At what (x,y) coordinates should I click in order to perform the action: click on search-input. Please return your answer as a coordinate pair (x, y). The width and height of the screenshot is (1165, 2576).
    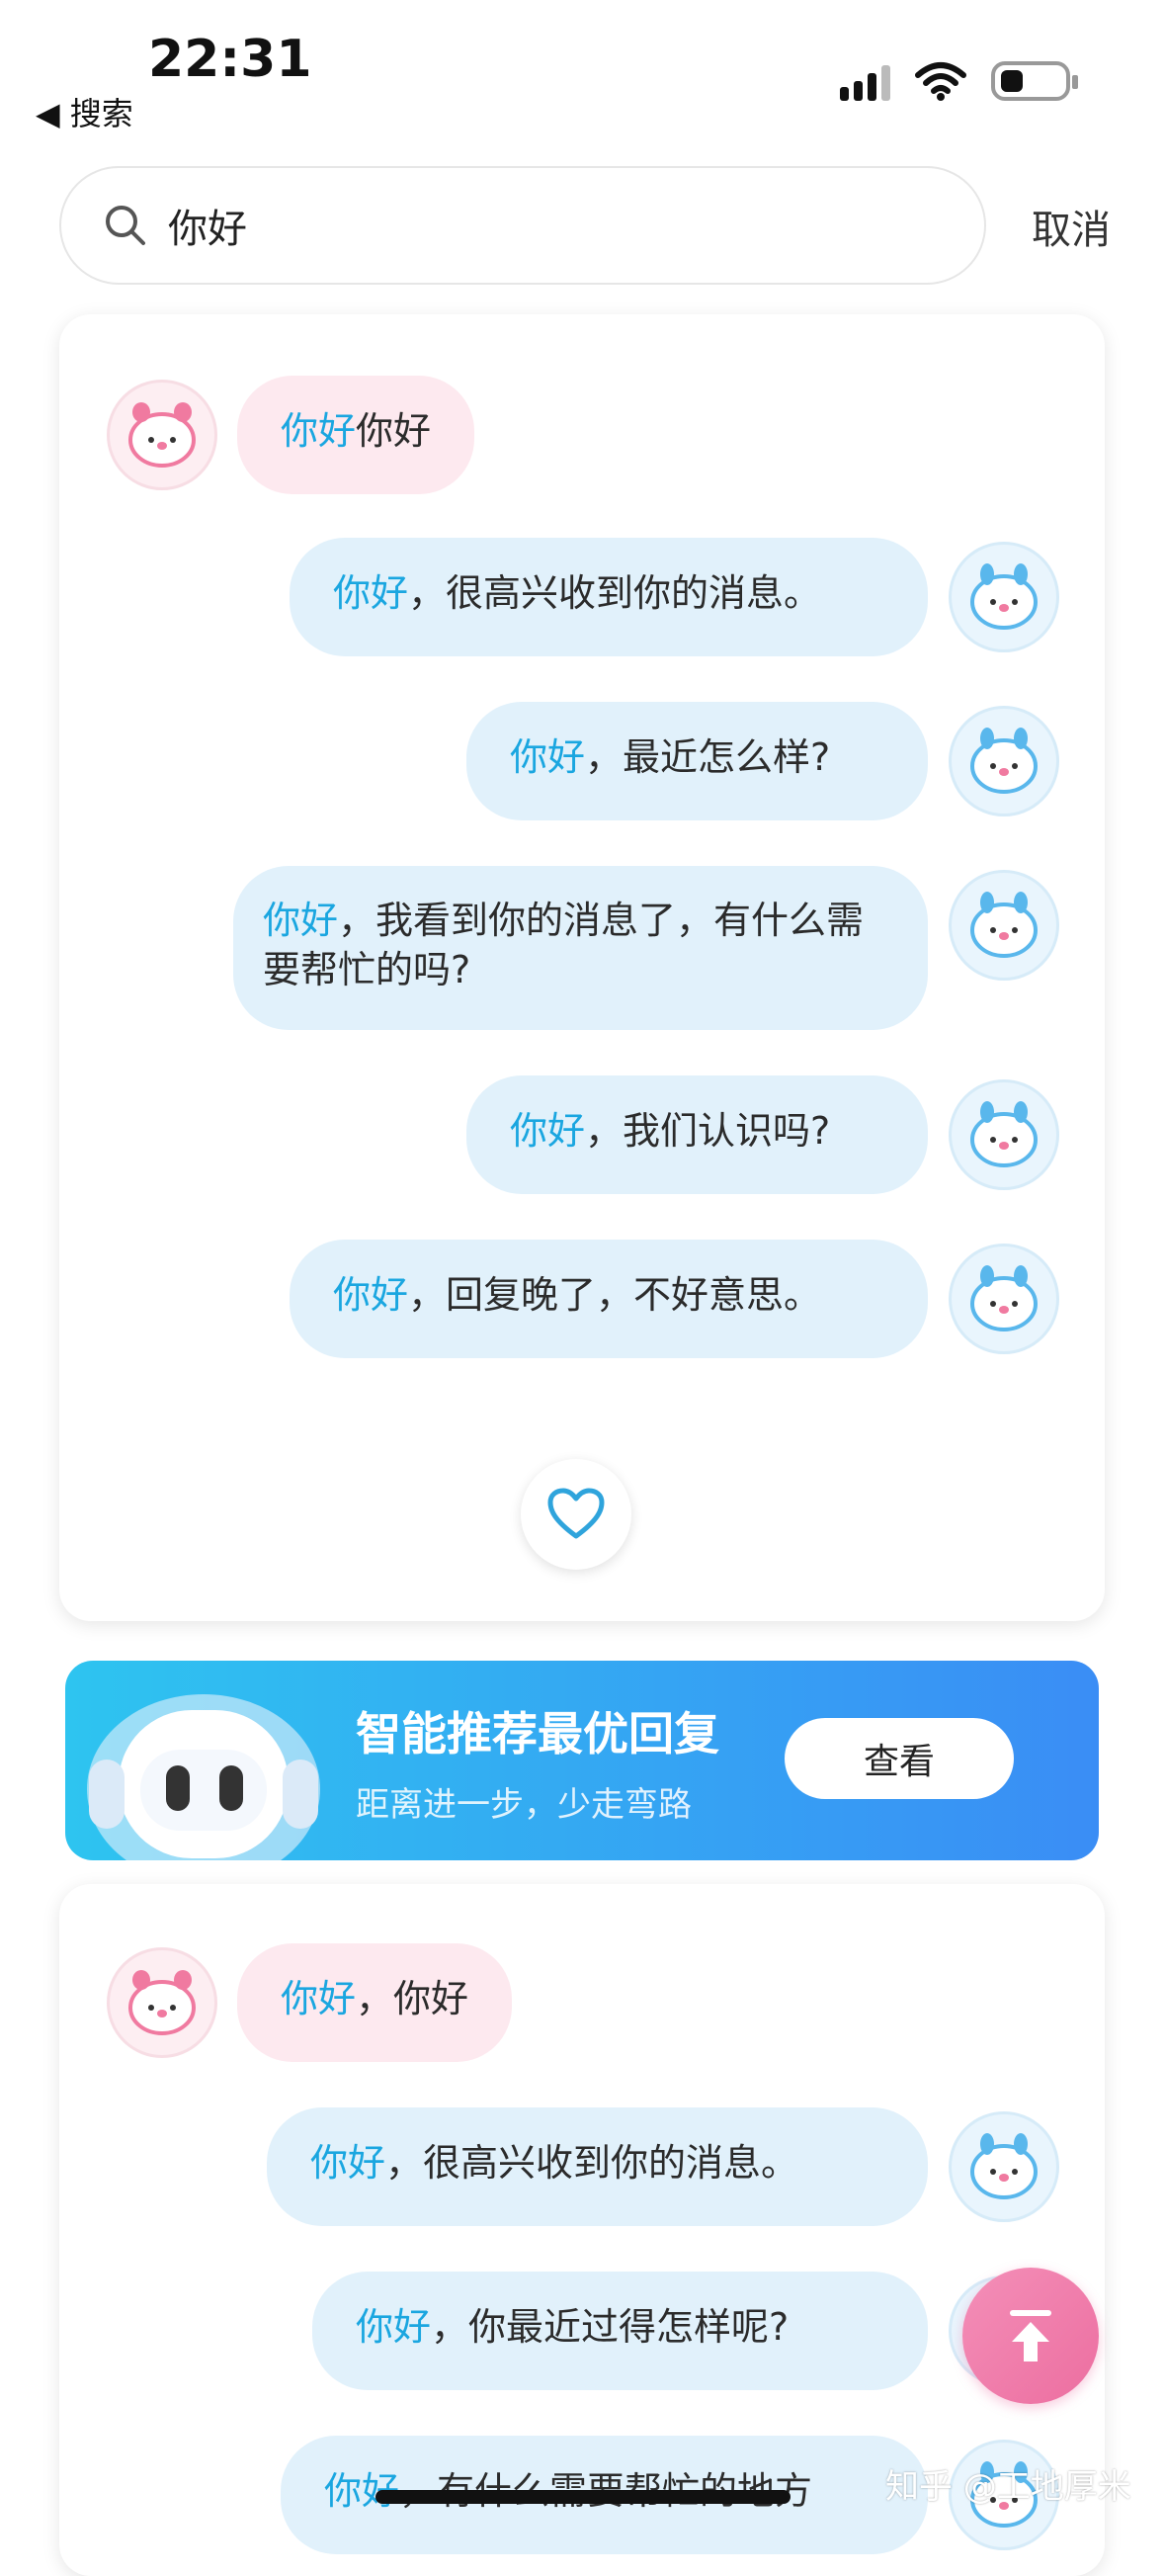
    Looking at the image, I should click on (514, 225).